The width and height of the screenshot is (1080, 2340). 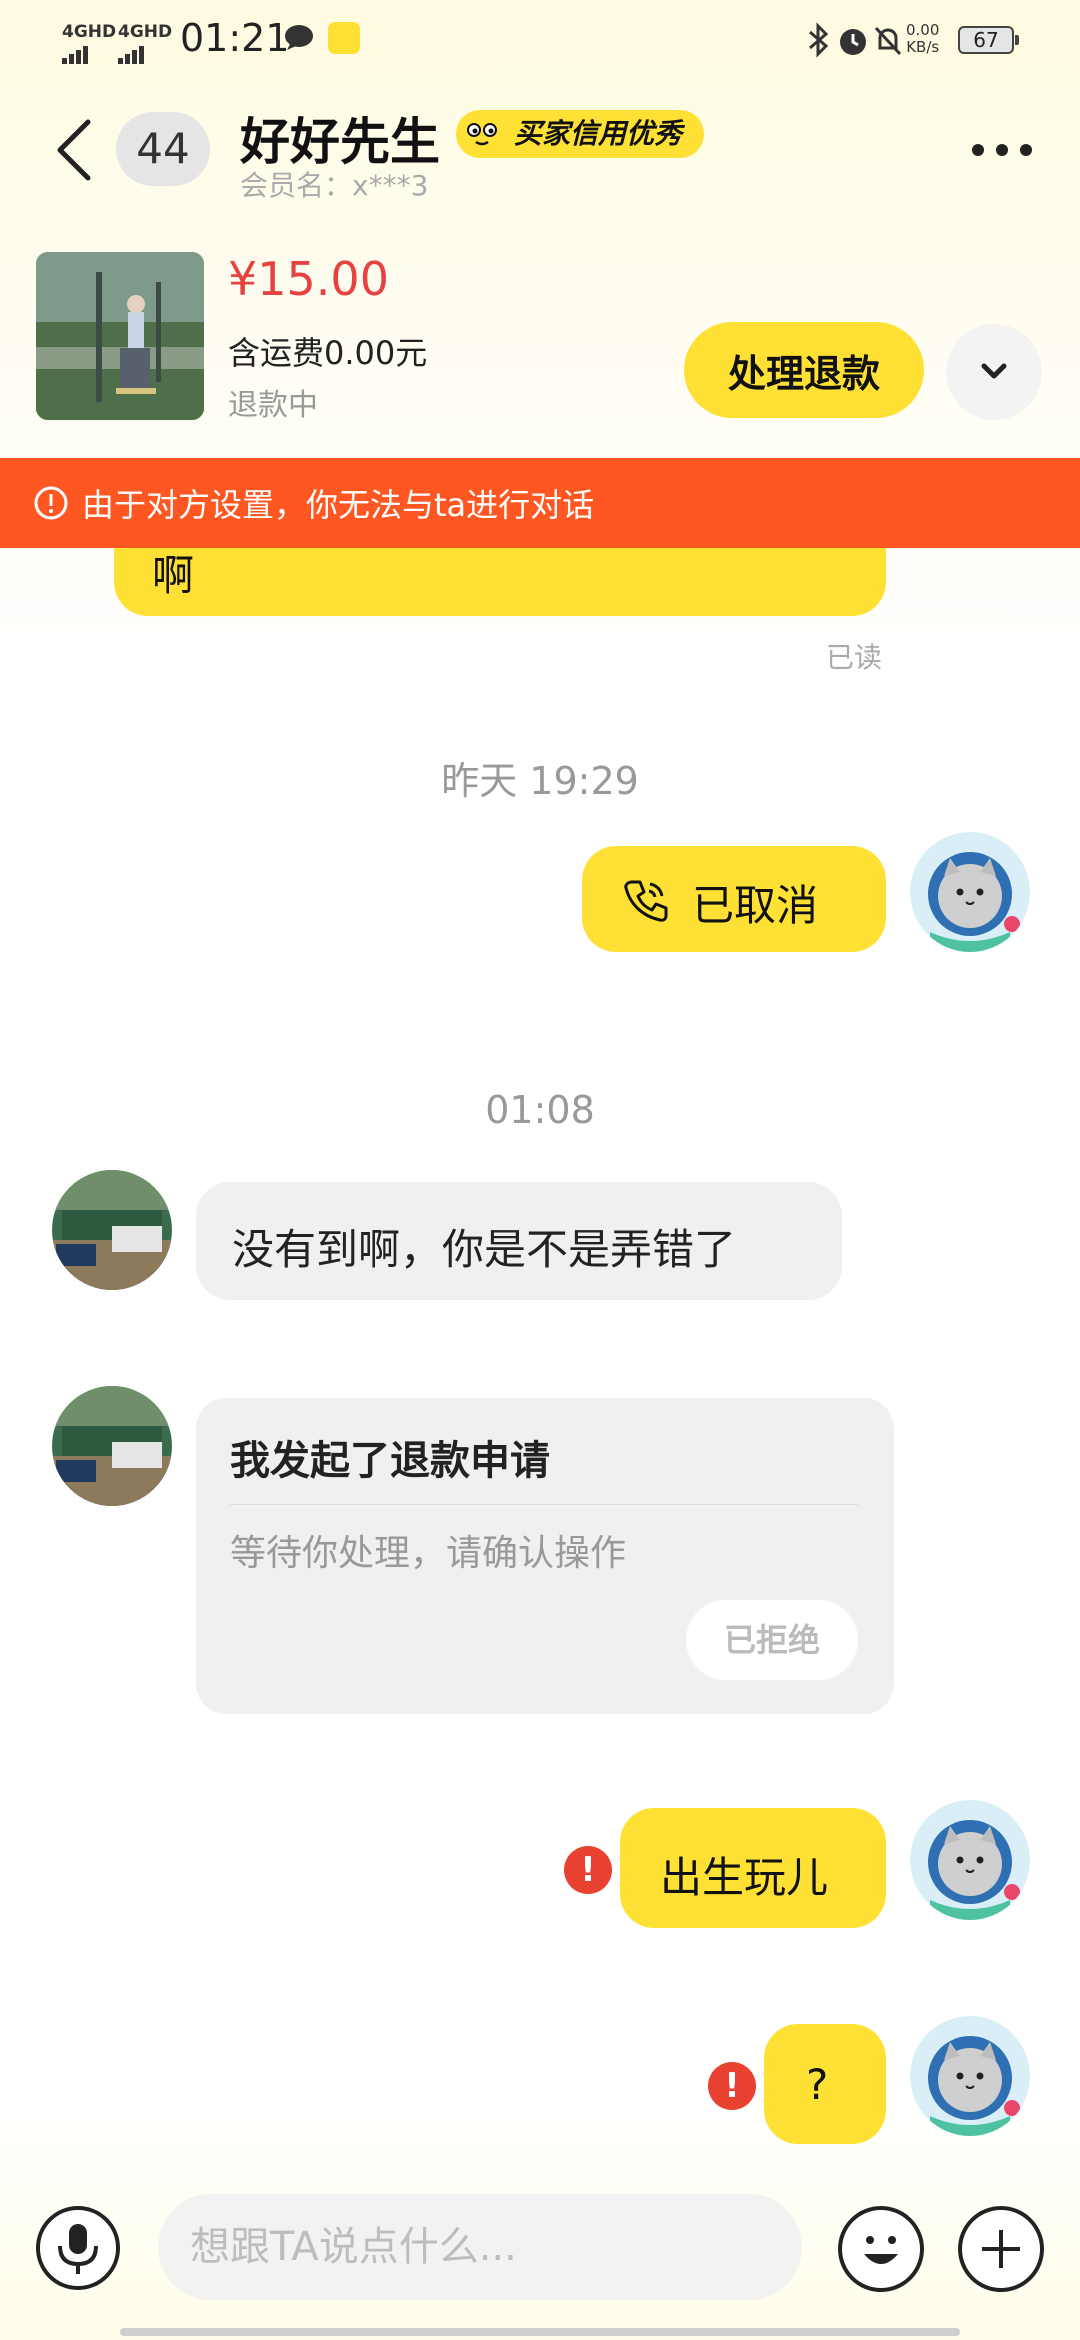 I want to click on signal-indicator-2: 4GHD, so click(x=145, y=43).